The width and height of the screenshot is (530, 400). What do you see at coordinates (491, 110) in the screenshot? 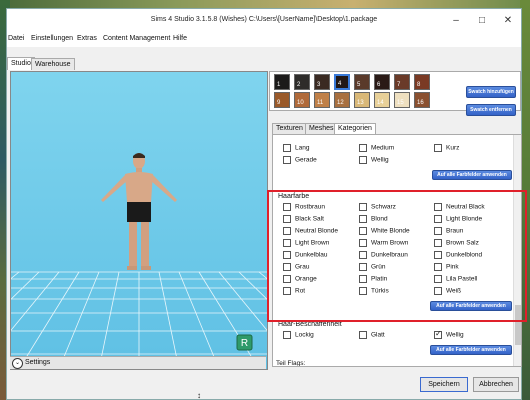
I see `remove-swatch-button: Swatch entfernen` at bounding box center [491, 110].